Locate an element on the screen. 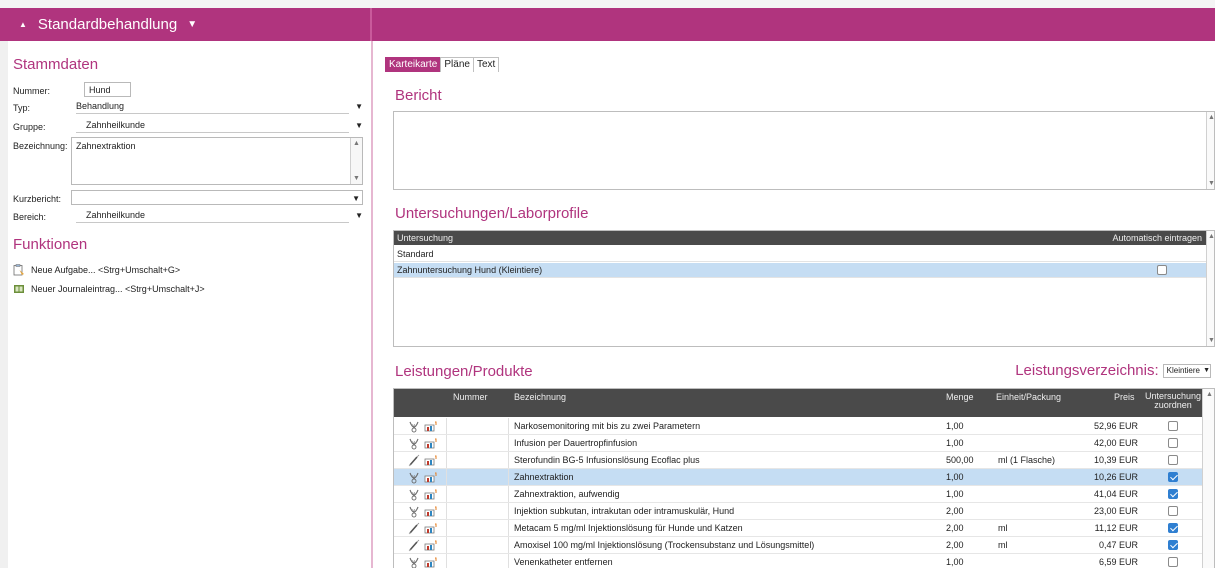 The width and height of the screenshot is (1215, 568). tab-text: Text is located at coordinates (486, 64).